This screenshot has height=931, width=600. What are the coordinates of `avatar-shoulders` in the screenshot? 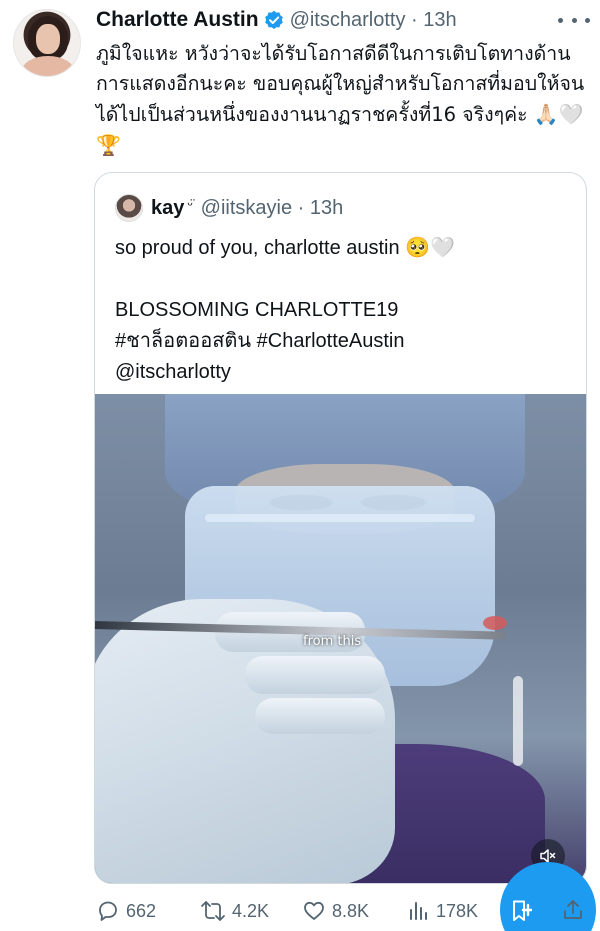 It's located at (48, 66).